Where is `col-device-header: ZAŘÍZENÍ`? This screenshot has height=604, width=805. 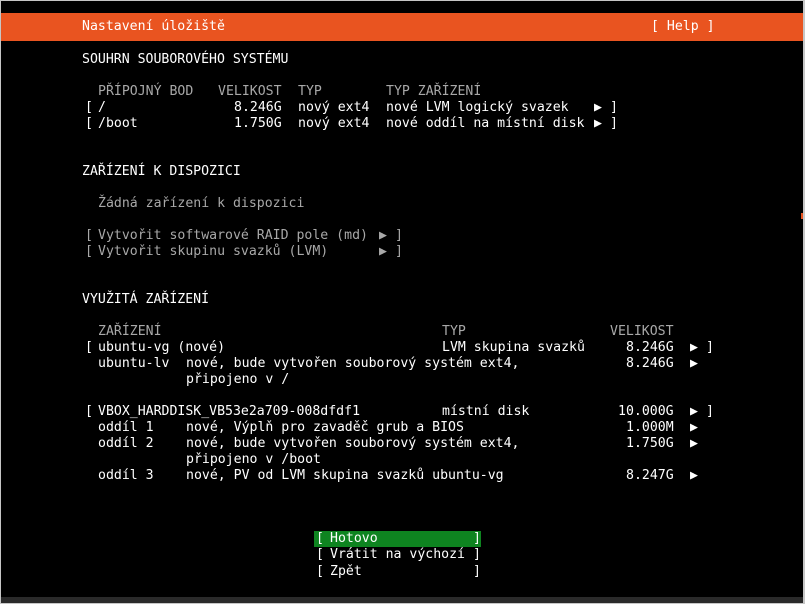 col-device-header: ZAŘÍZENÍ is located at coordinates (130, 331).